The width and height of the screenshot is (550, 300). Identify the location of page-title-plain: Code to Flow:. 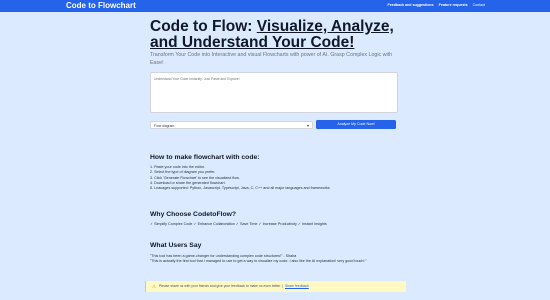
(203, 26).